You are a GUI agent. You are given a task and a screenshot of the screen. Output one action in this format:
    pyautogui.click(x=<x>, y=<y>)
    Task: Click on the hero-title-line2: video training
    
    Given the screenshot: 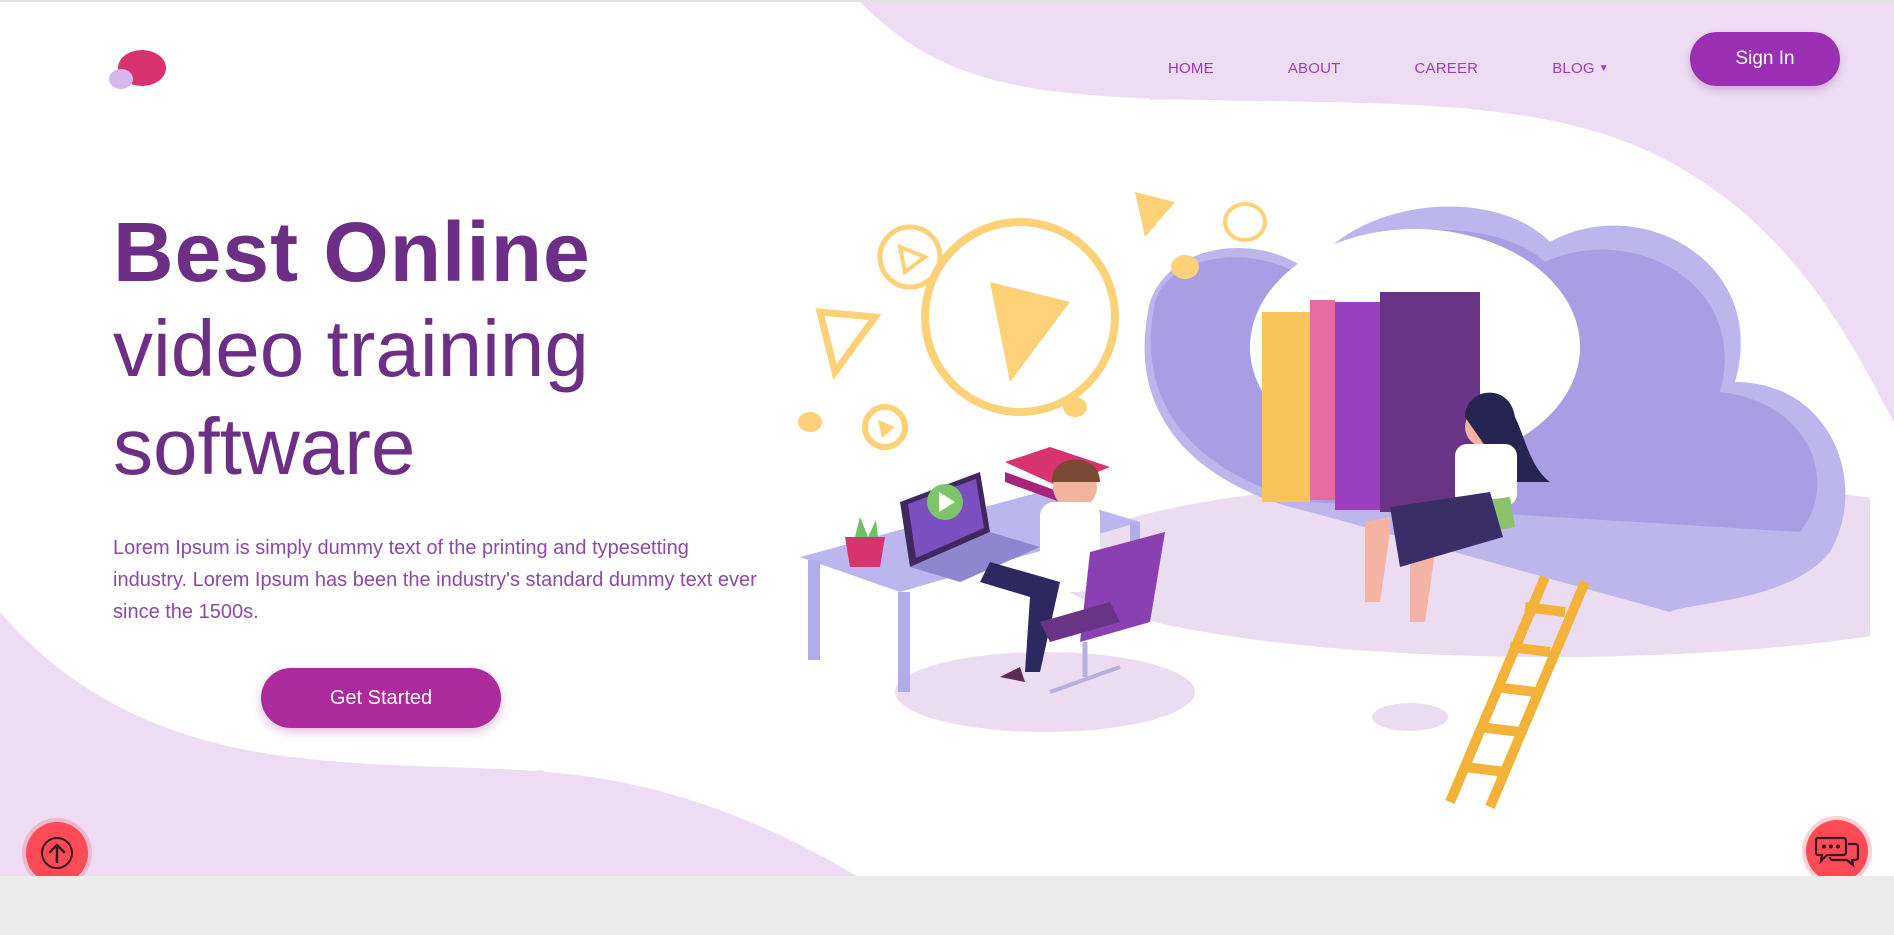 What is the action you would take?
    pyautogui.click(x=351, y=348)
    